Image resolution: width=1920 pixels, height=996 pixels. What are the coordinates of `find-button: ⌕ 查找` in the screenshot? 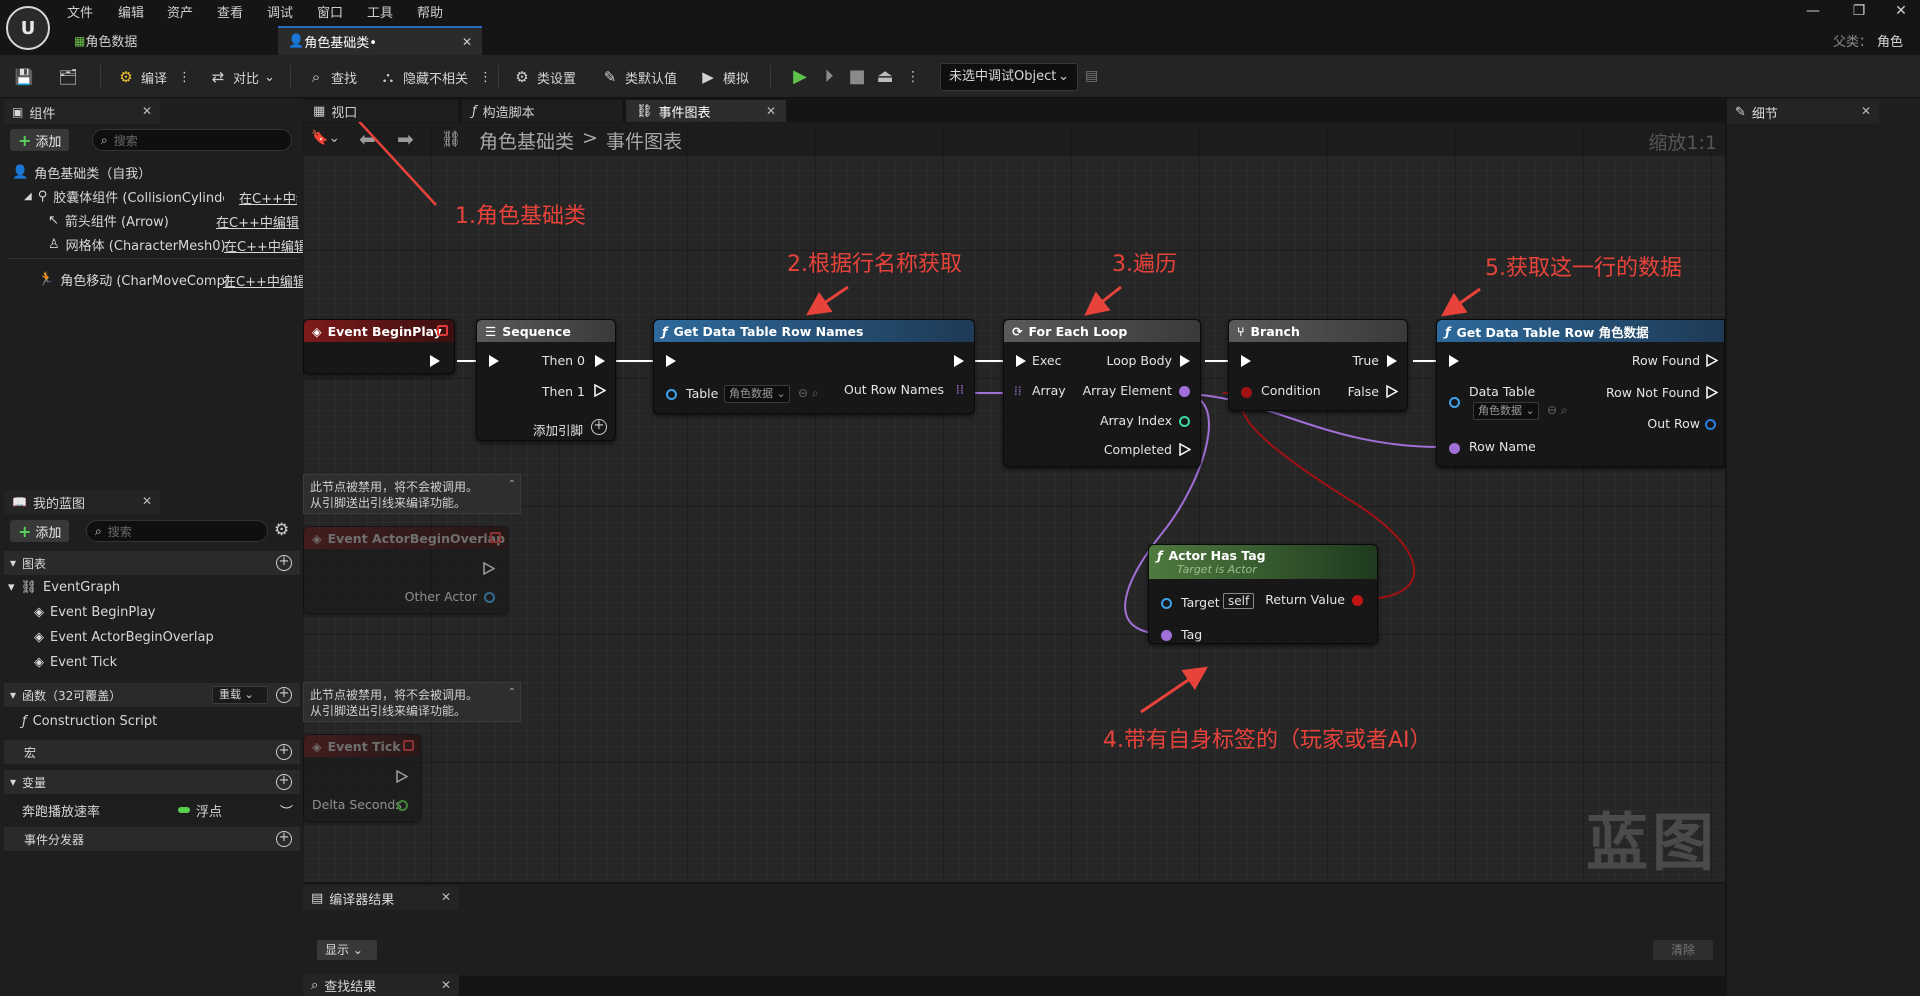 It's located at (331, 77).